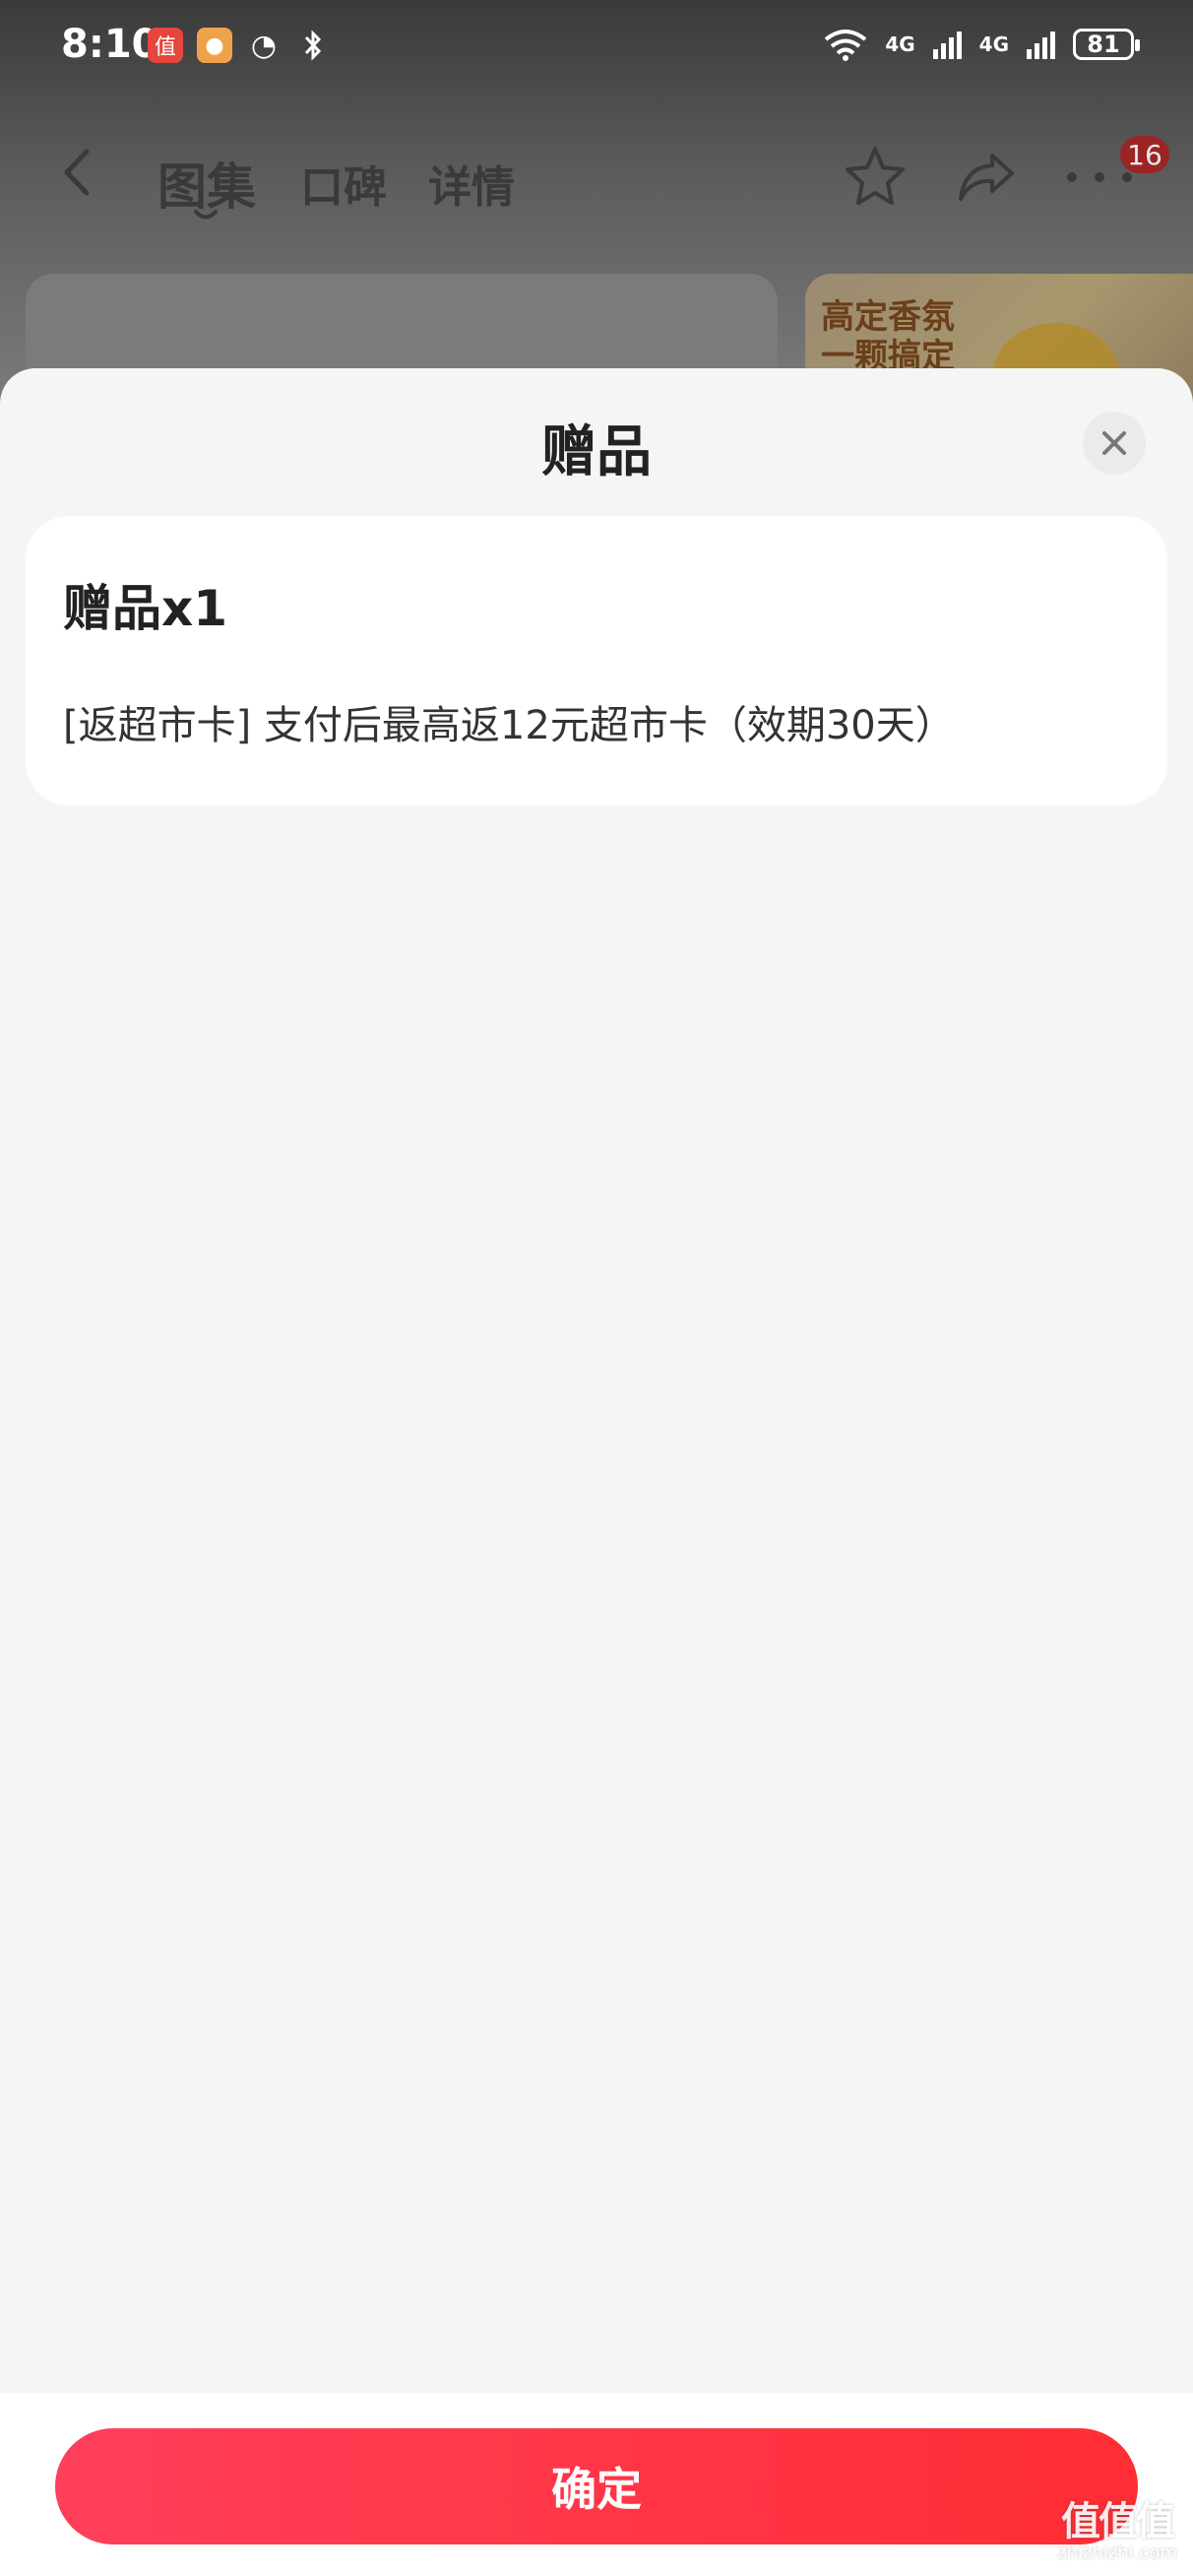  I want to click on watermark-logo: 值值值, so click(1118, 2521).